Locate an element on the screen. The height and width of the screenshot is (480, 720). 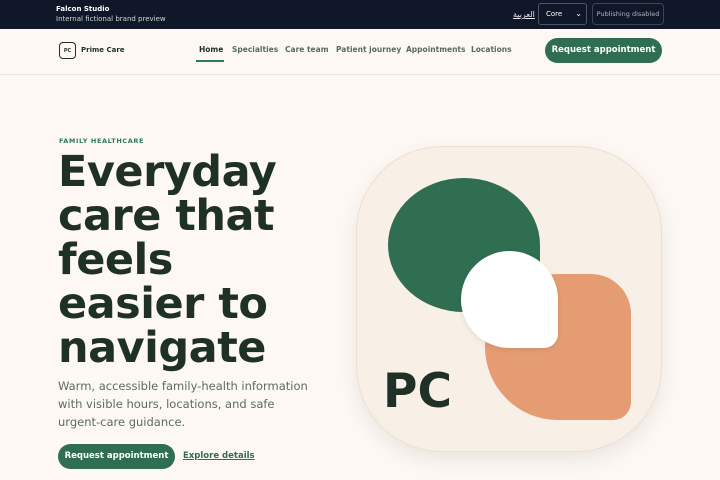
publishing-disabled-button: Publishing disabled is located at coordinates (628, 14).